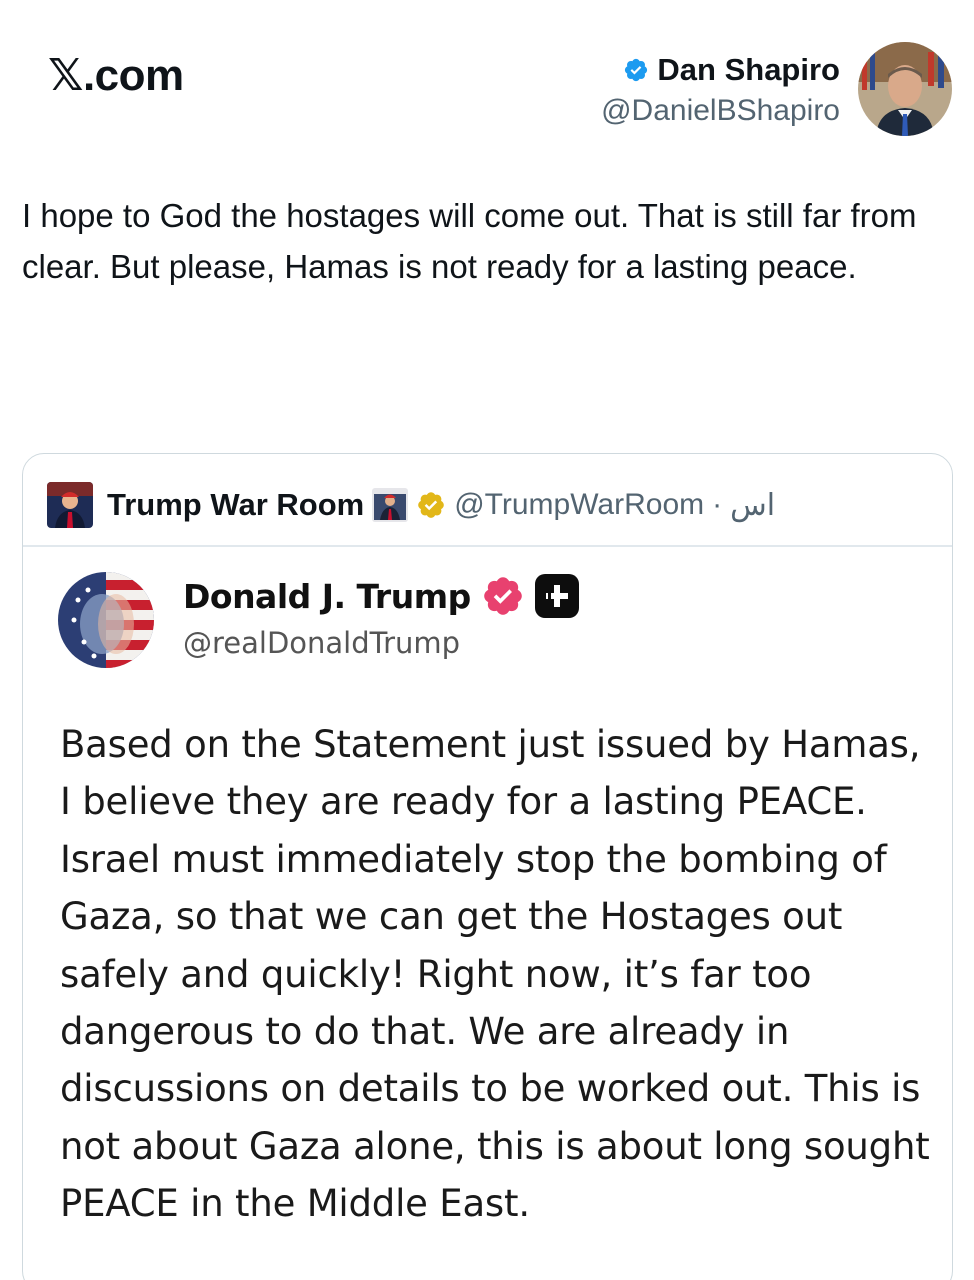 The height and width of the screenshot is (1280, 974). Describe the element at coordinates (752, 505) in the screenshot. I see `quote-timestamp: اس` at that location.